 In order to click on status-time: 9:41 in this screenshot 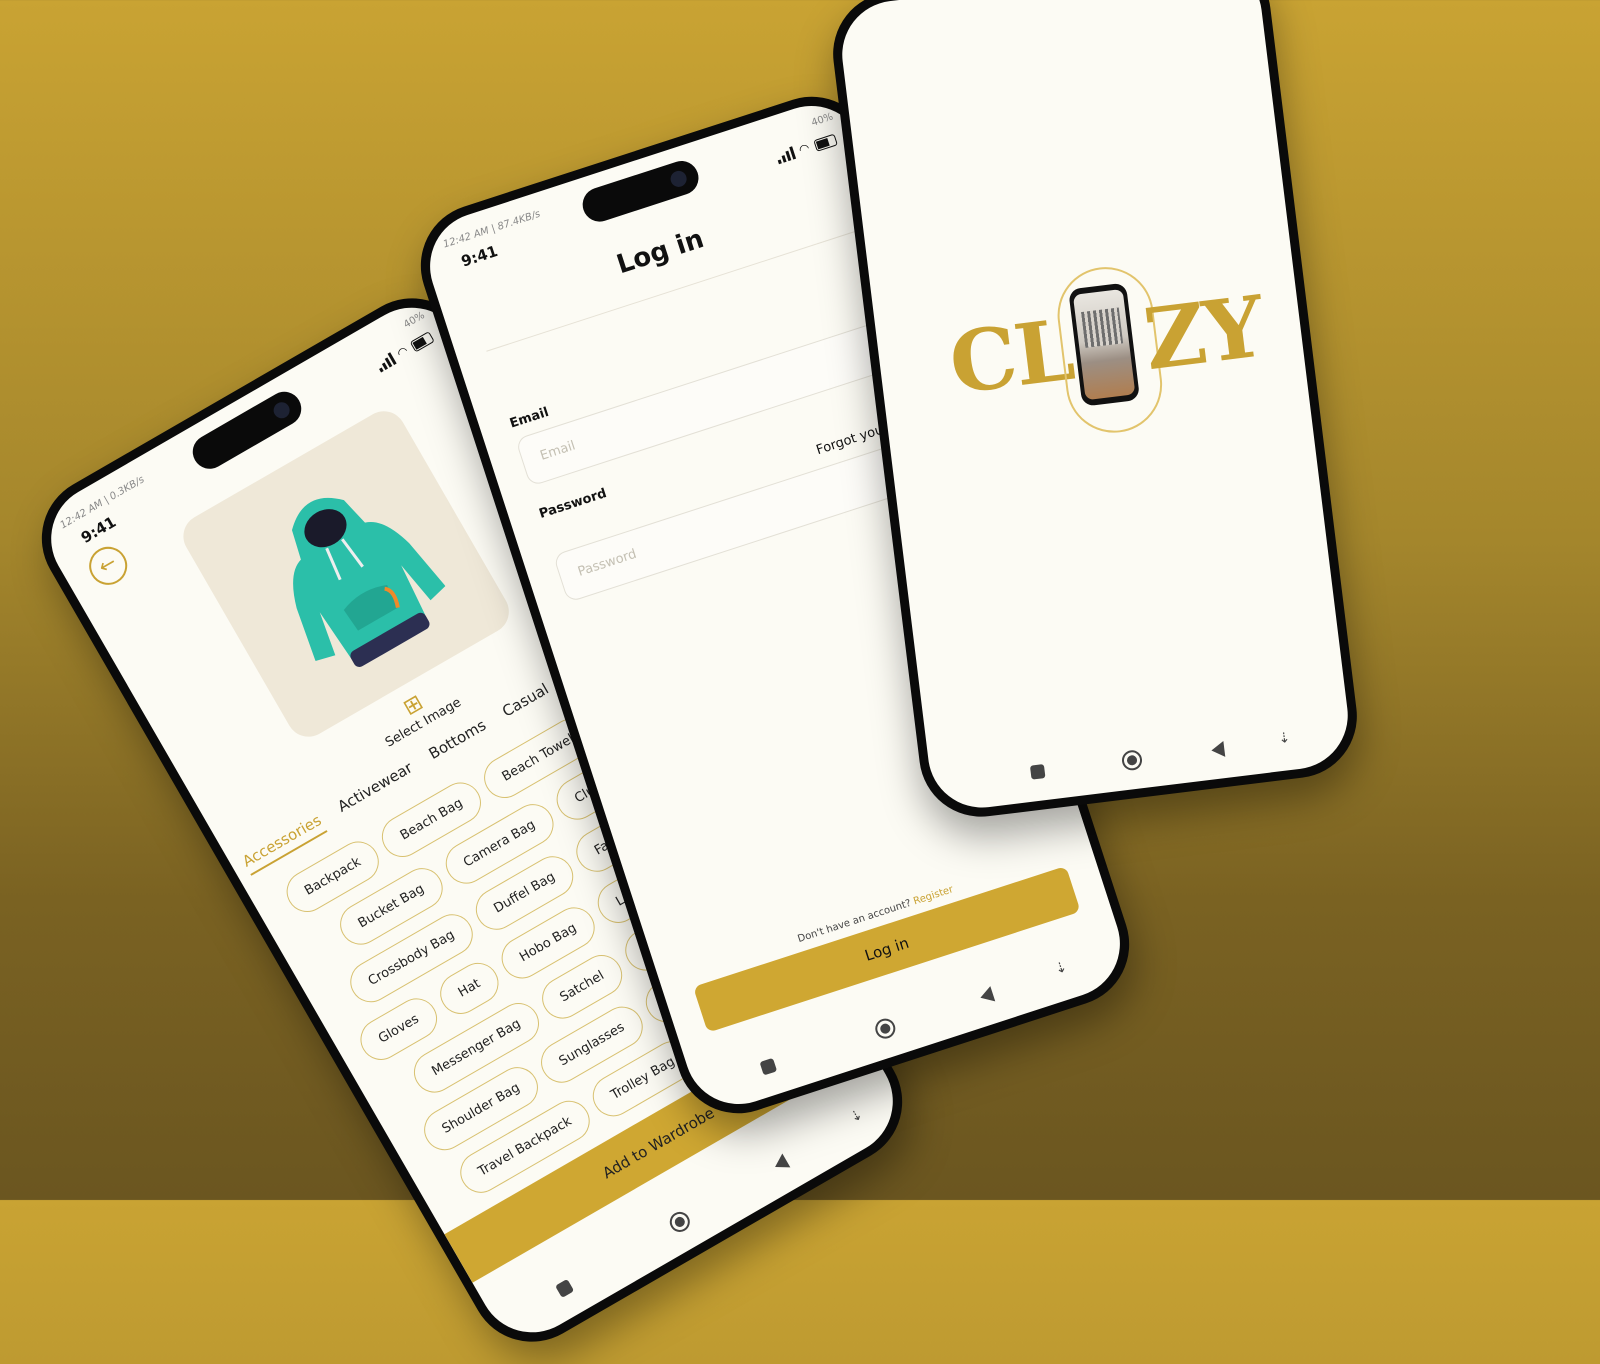, I will do `click(479, 256)`.